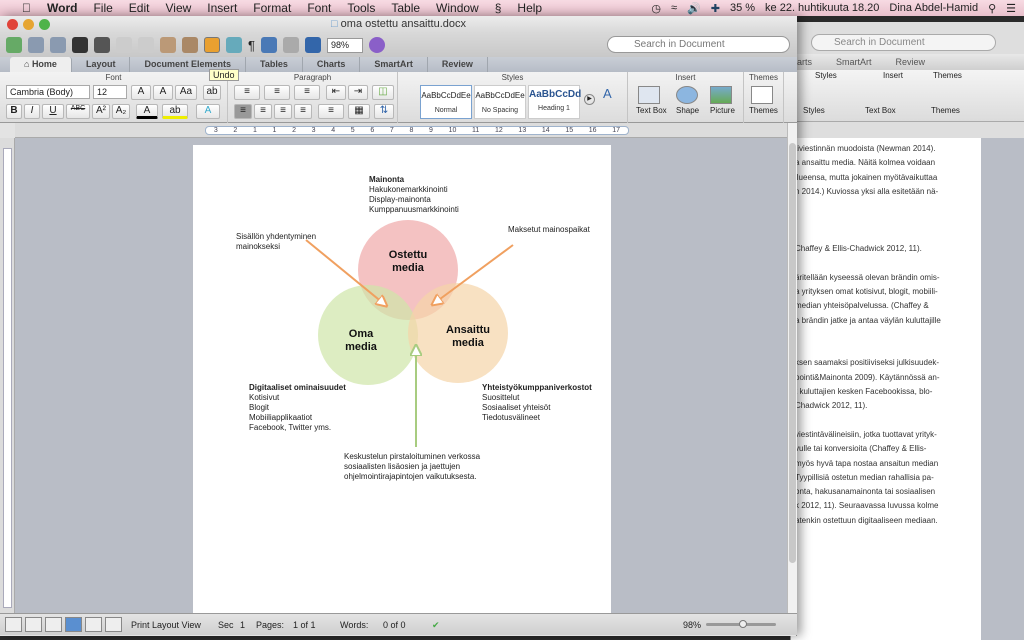 The width and height of the screenshot is (1024, 640). What do you see at coordinates (722, 110) in the screenshot?
I see `picture-button: Picture` at bounding box center [722, 110].